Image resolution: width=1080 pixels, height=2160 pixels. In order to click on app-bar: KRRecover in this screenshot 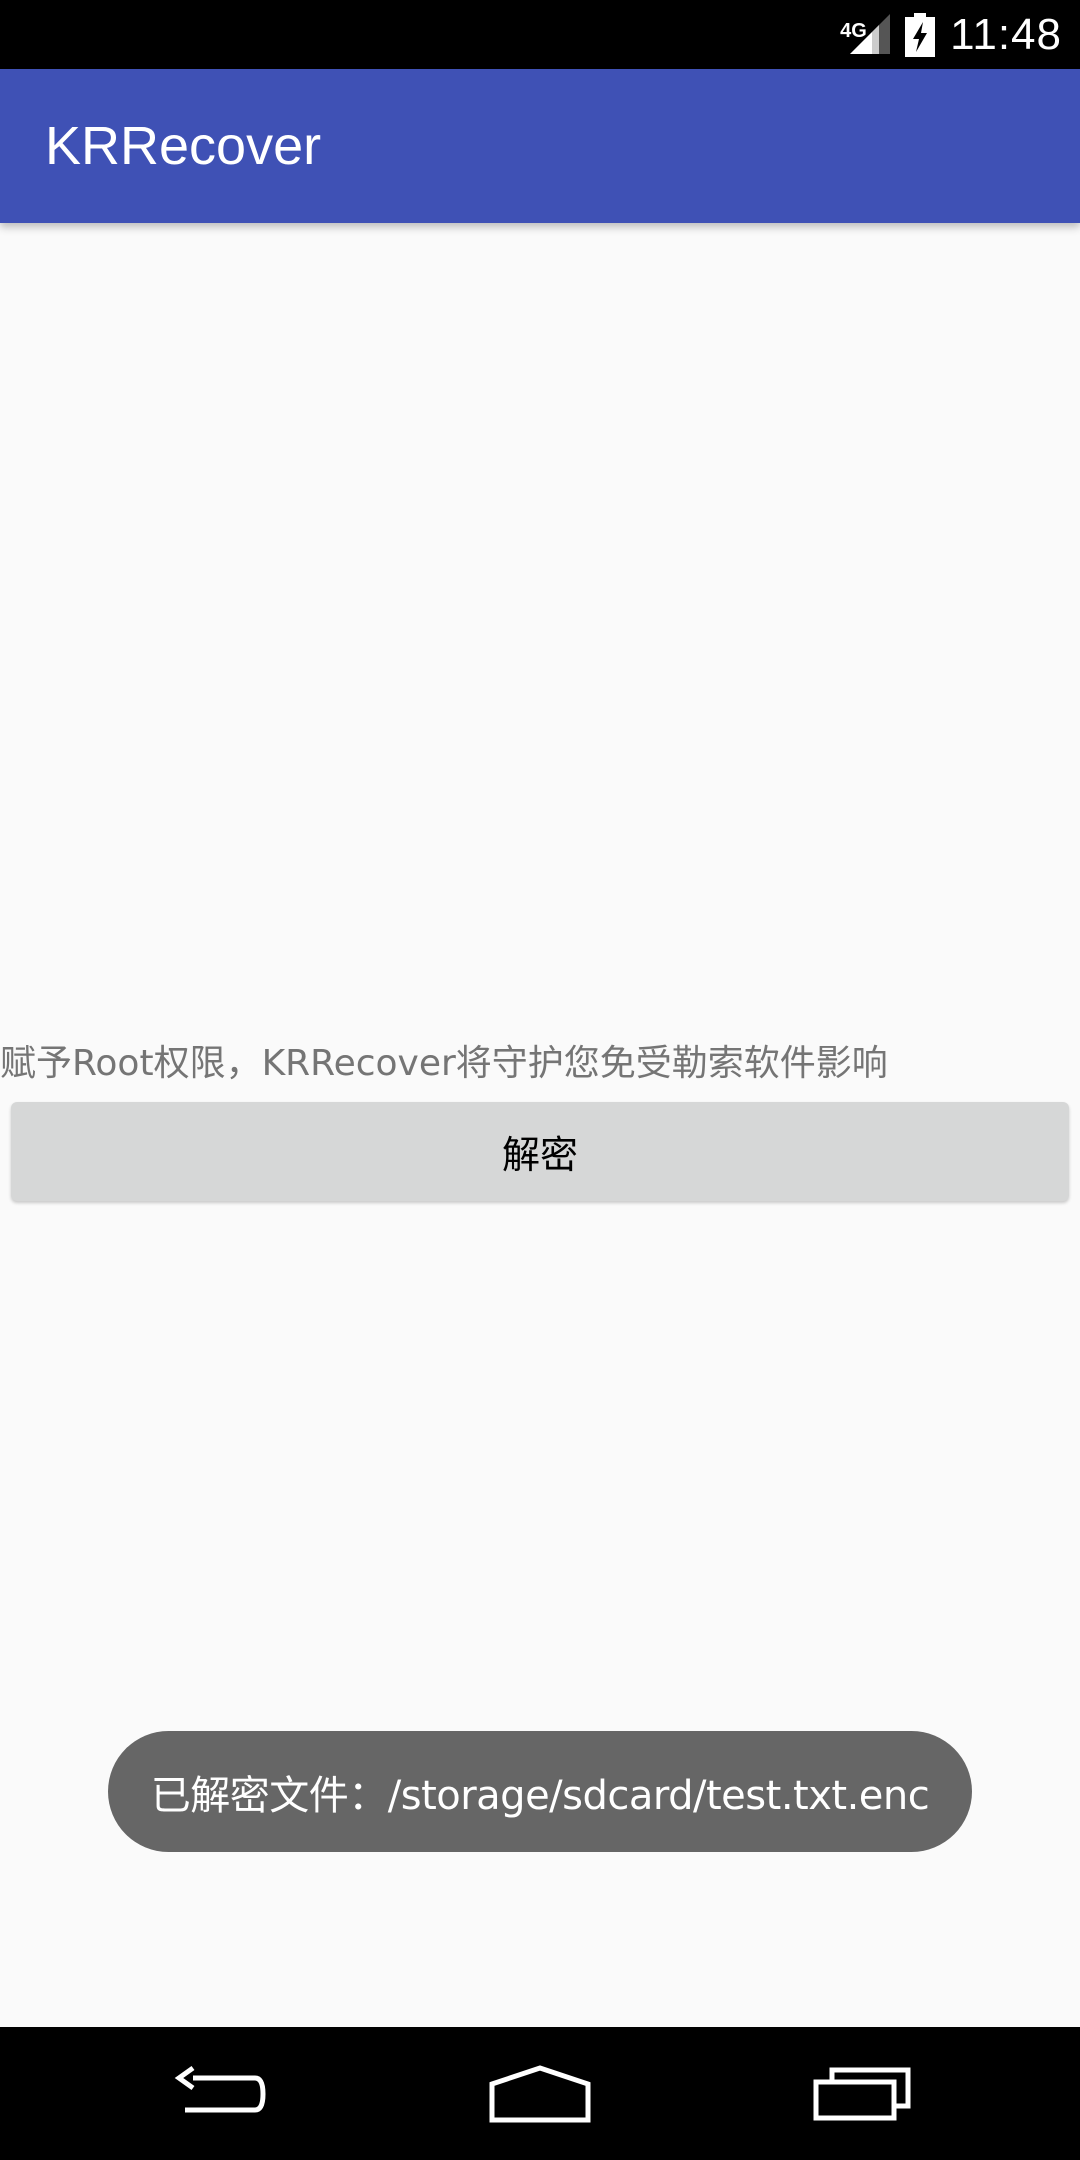, I will do `click(540, 146)`.